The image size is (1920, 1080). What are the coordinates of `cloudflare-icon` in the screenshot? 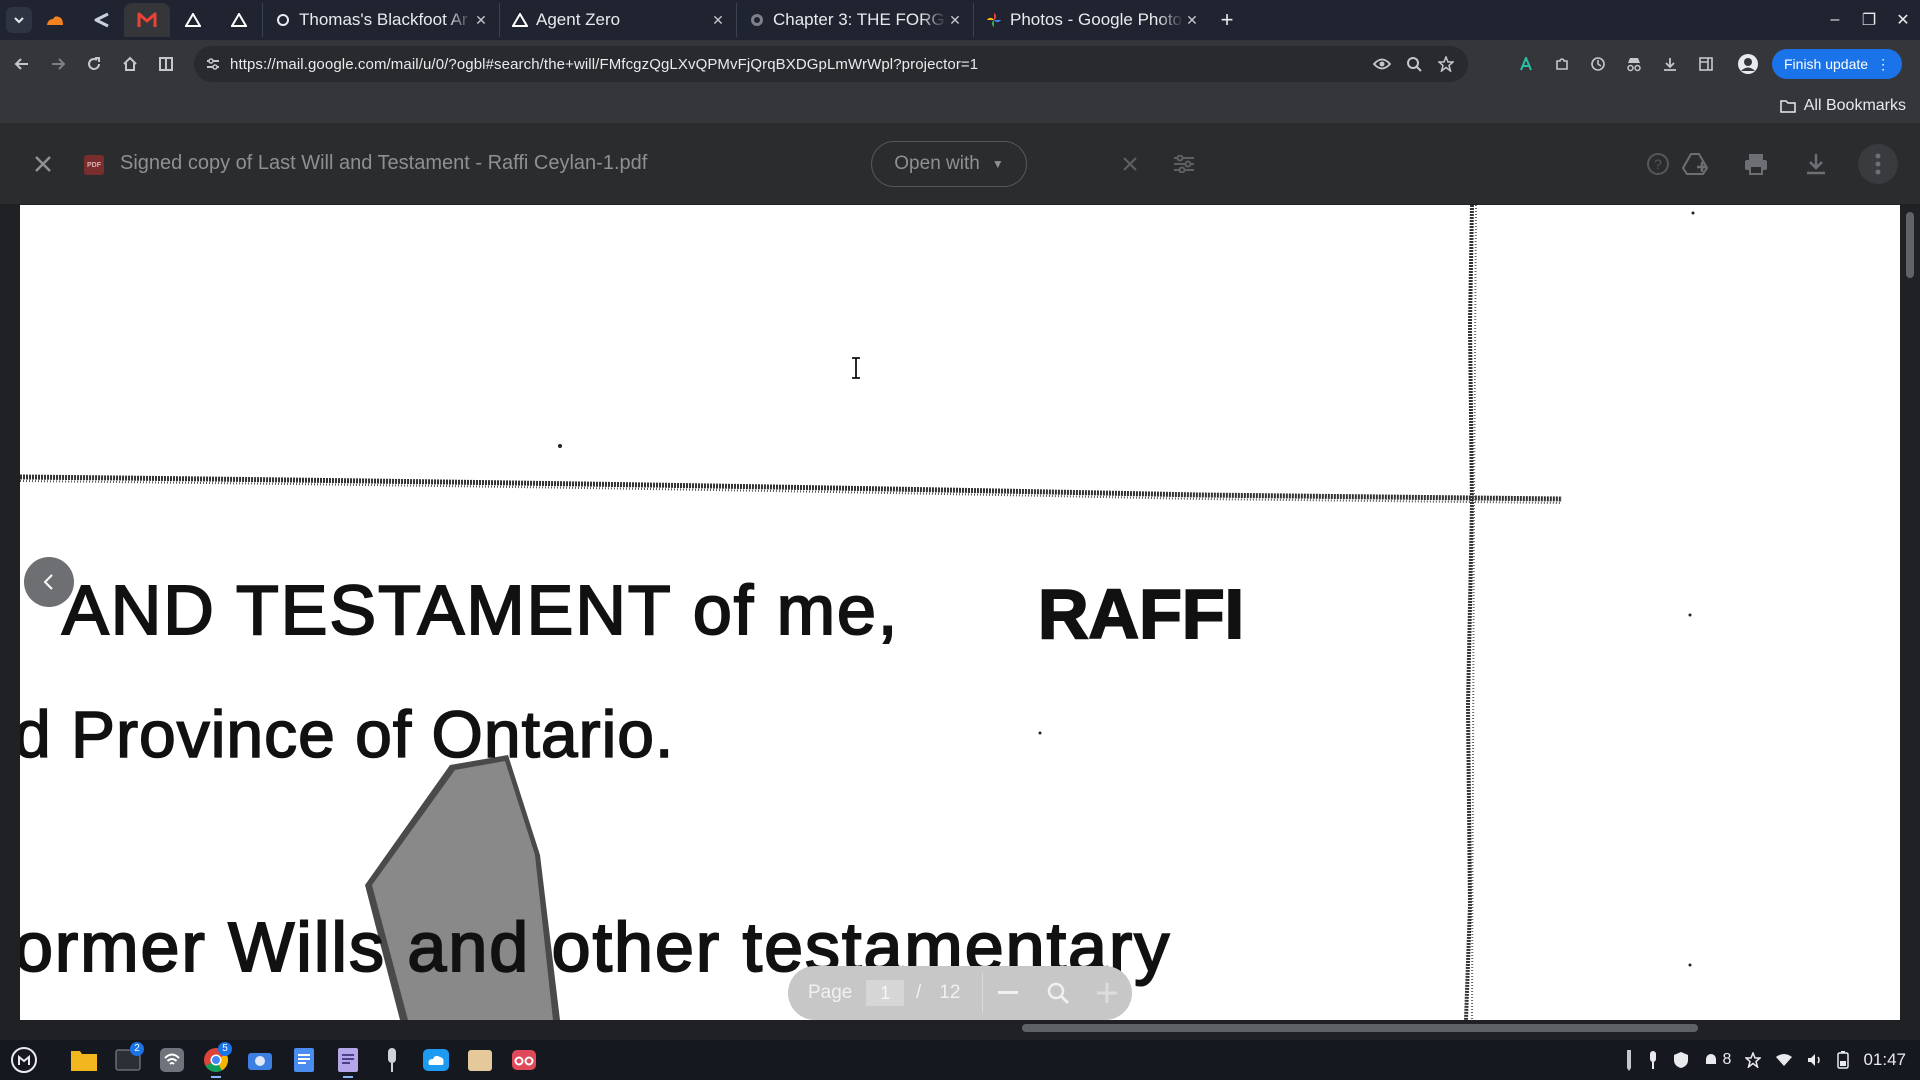 It's located at (55, 20).